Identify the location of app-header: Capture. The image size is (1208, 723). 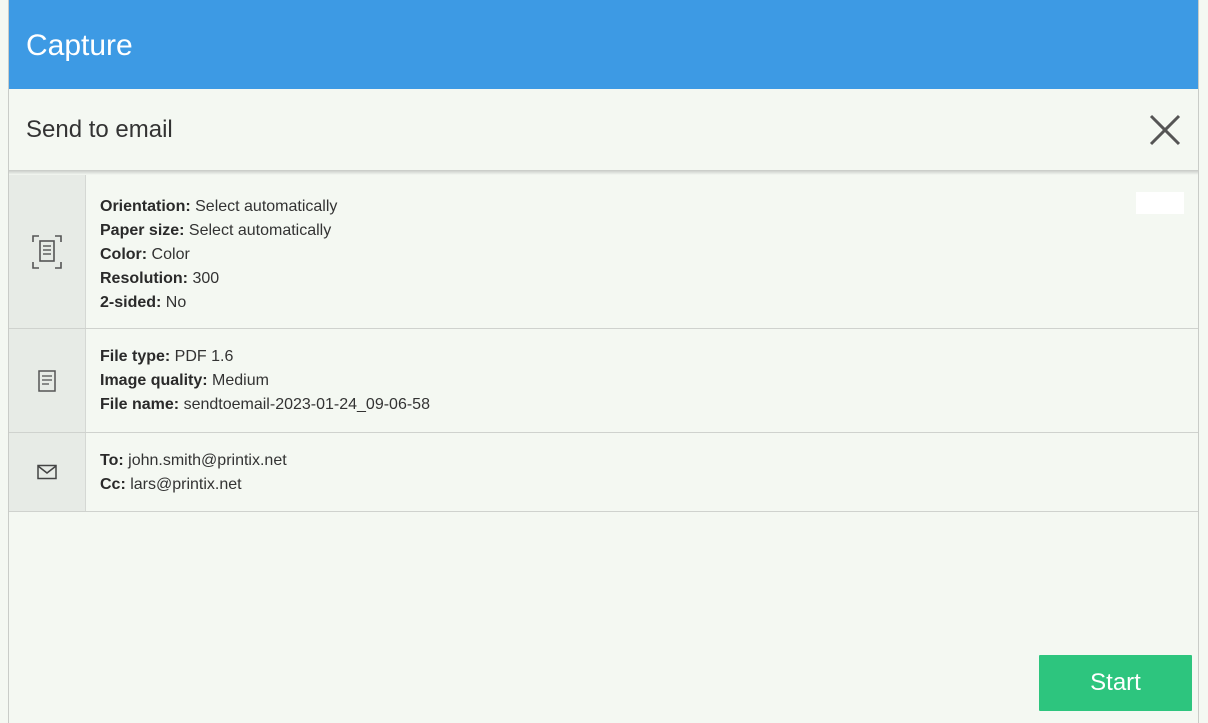
(603, 44).